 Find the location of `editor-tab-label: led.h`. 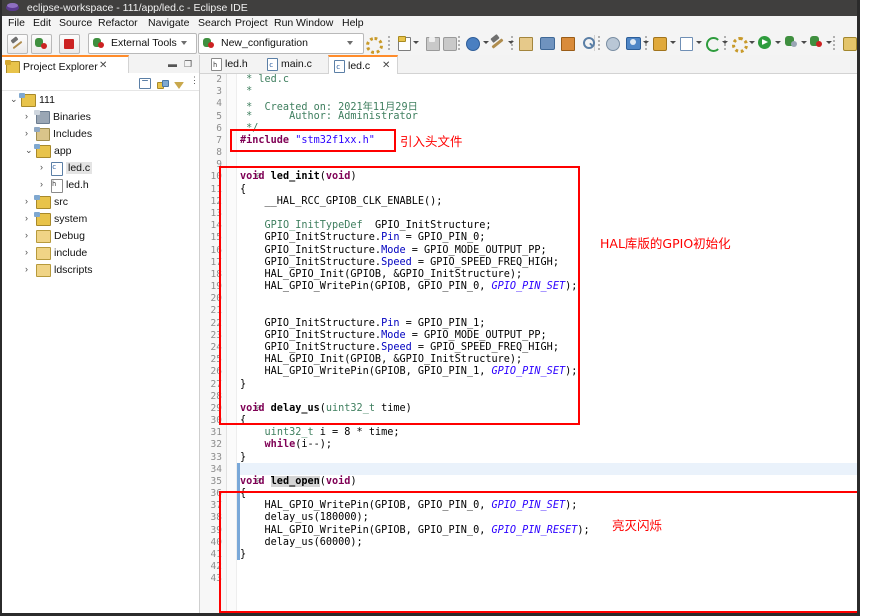

editor-tab-label: led.h is located at coordinates (236, 64).